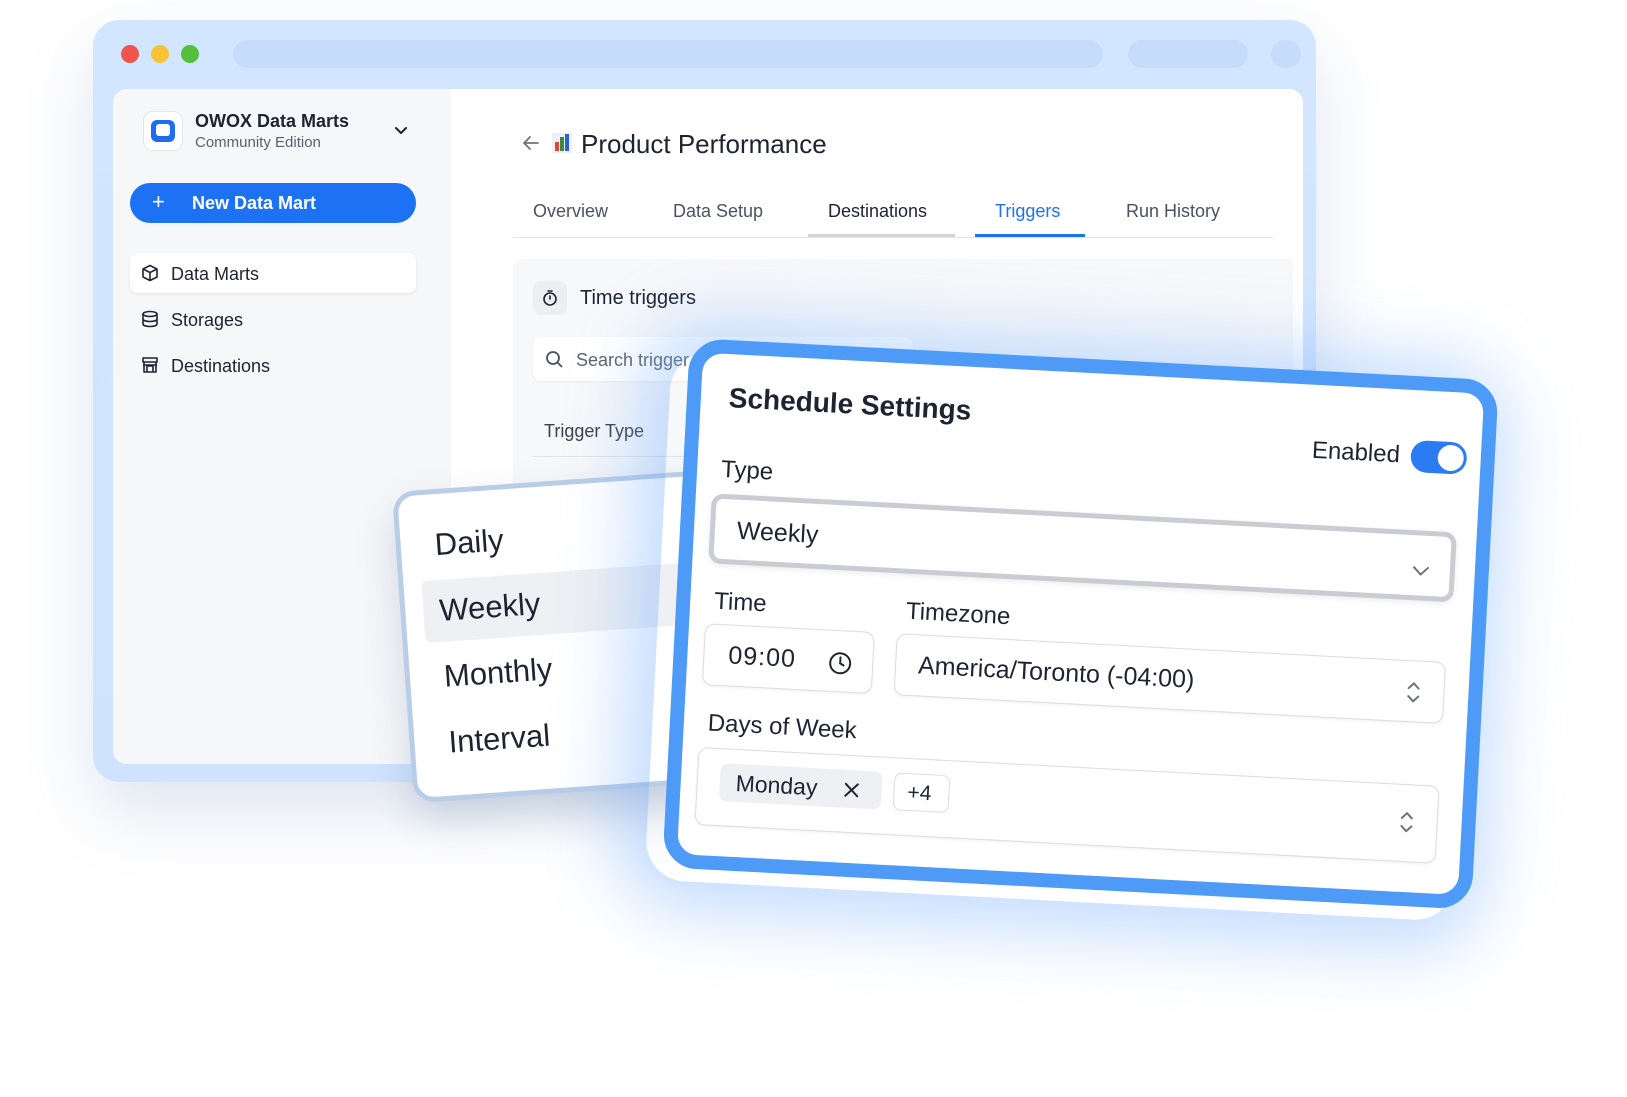  I want to click on day-chip-label: Monday, so click(777, 785).